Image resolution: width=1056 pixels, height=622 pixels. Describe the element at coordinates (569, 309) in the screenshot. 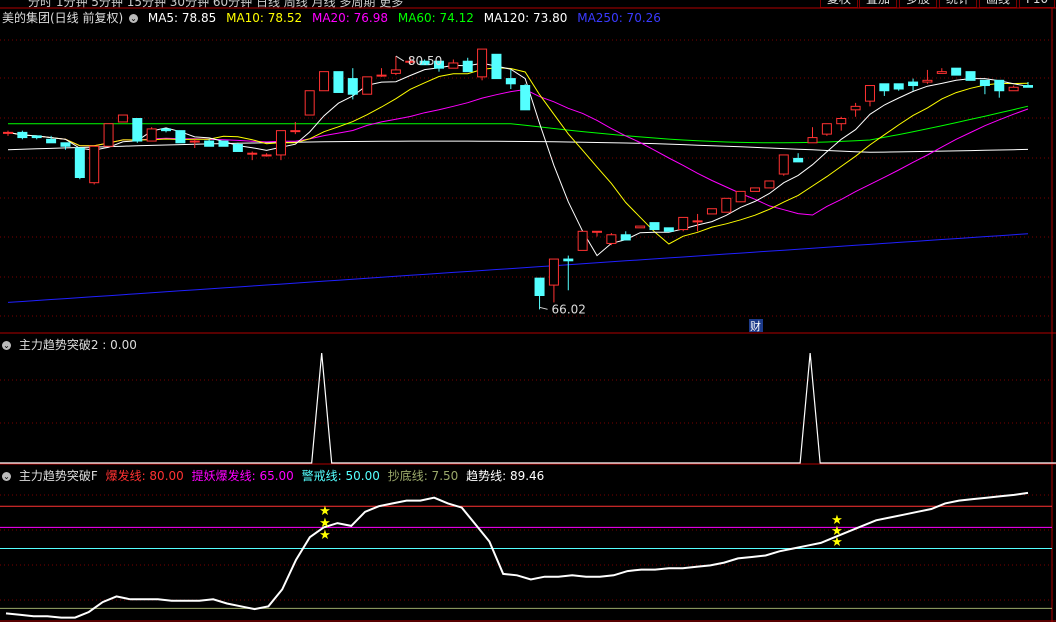

I see `low-label: 66.02` at that location.